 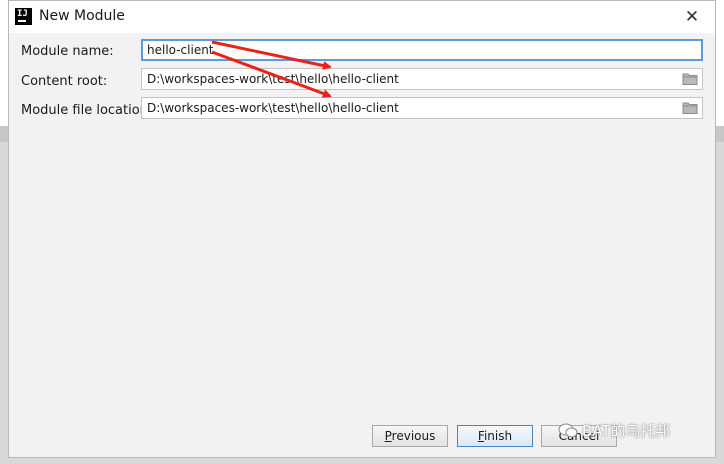 I want to click on content-root-input, so click(x=422, y=79).